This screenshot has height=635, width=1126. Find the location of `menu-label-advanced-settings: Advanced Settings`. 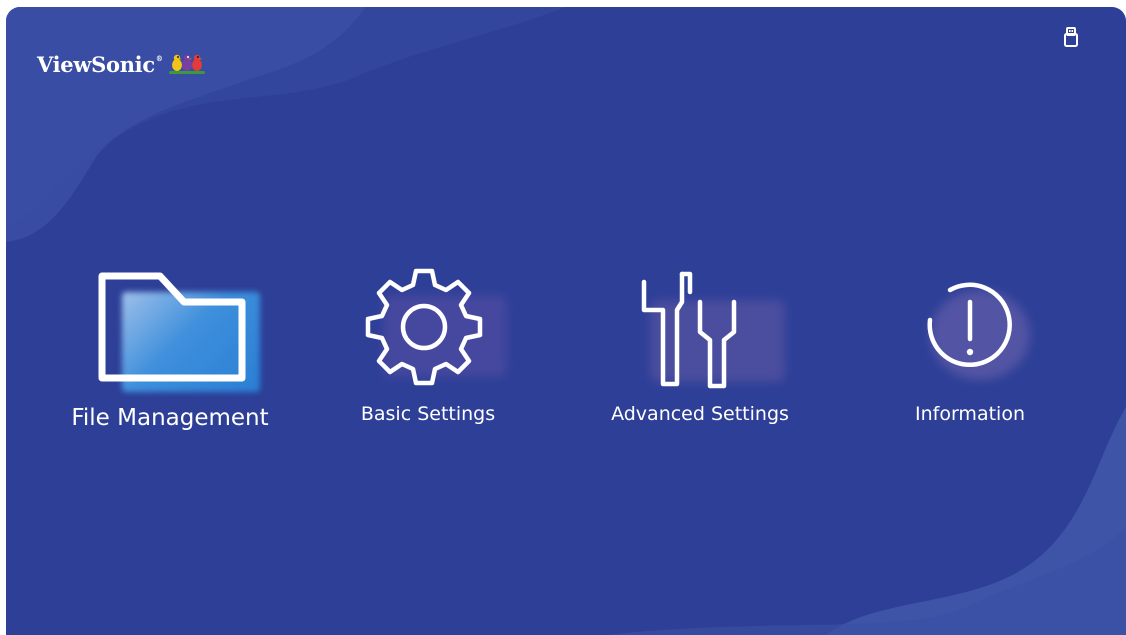

menu-label-advanced-settings: Advanced Settings is located at coordinates (700, 414).